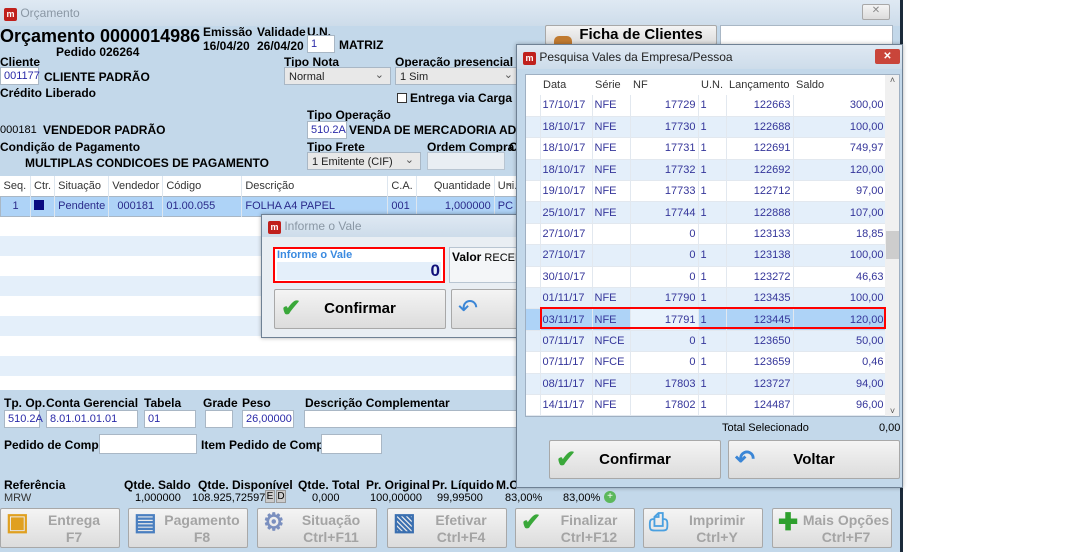  Describe the element at coordinates (814, 459) in the screenshot. I see `vales-back-button: ↶ Voltar` at that location.